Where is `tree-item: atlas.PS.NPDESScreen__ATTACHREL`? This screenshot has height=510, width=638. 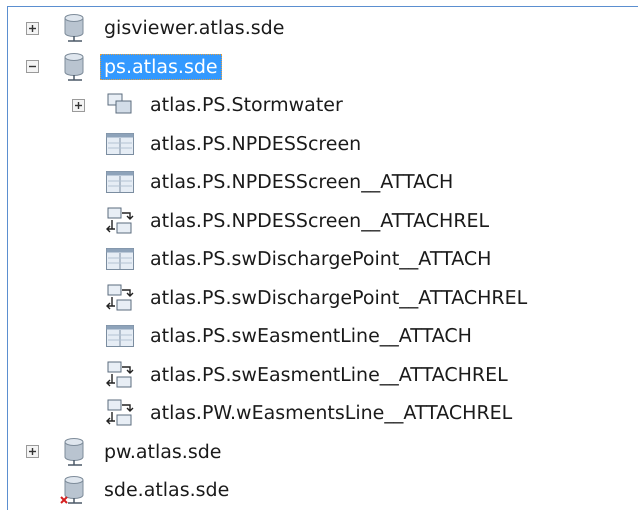 tree-item: atlas.PS.NPDESScreen__ATTACHREL is located at coordinates (320, 221).